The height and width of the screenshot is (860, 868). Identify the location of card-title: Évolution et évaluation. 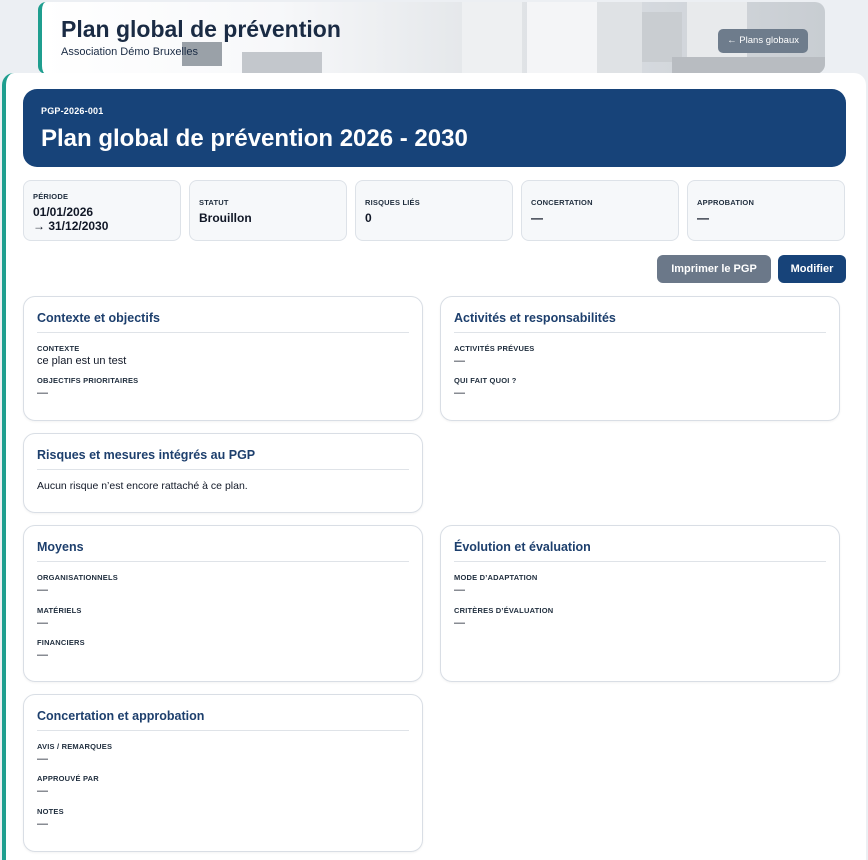
(640, 551).